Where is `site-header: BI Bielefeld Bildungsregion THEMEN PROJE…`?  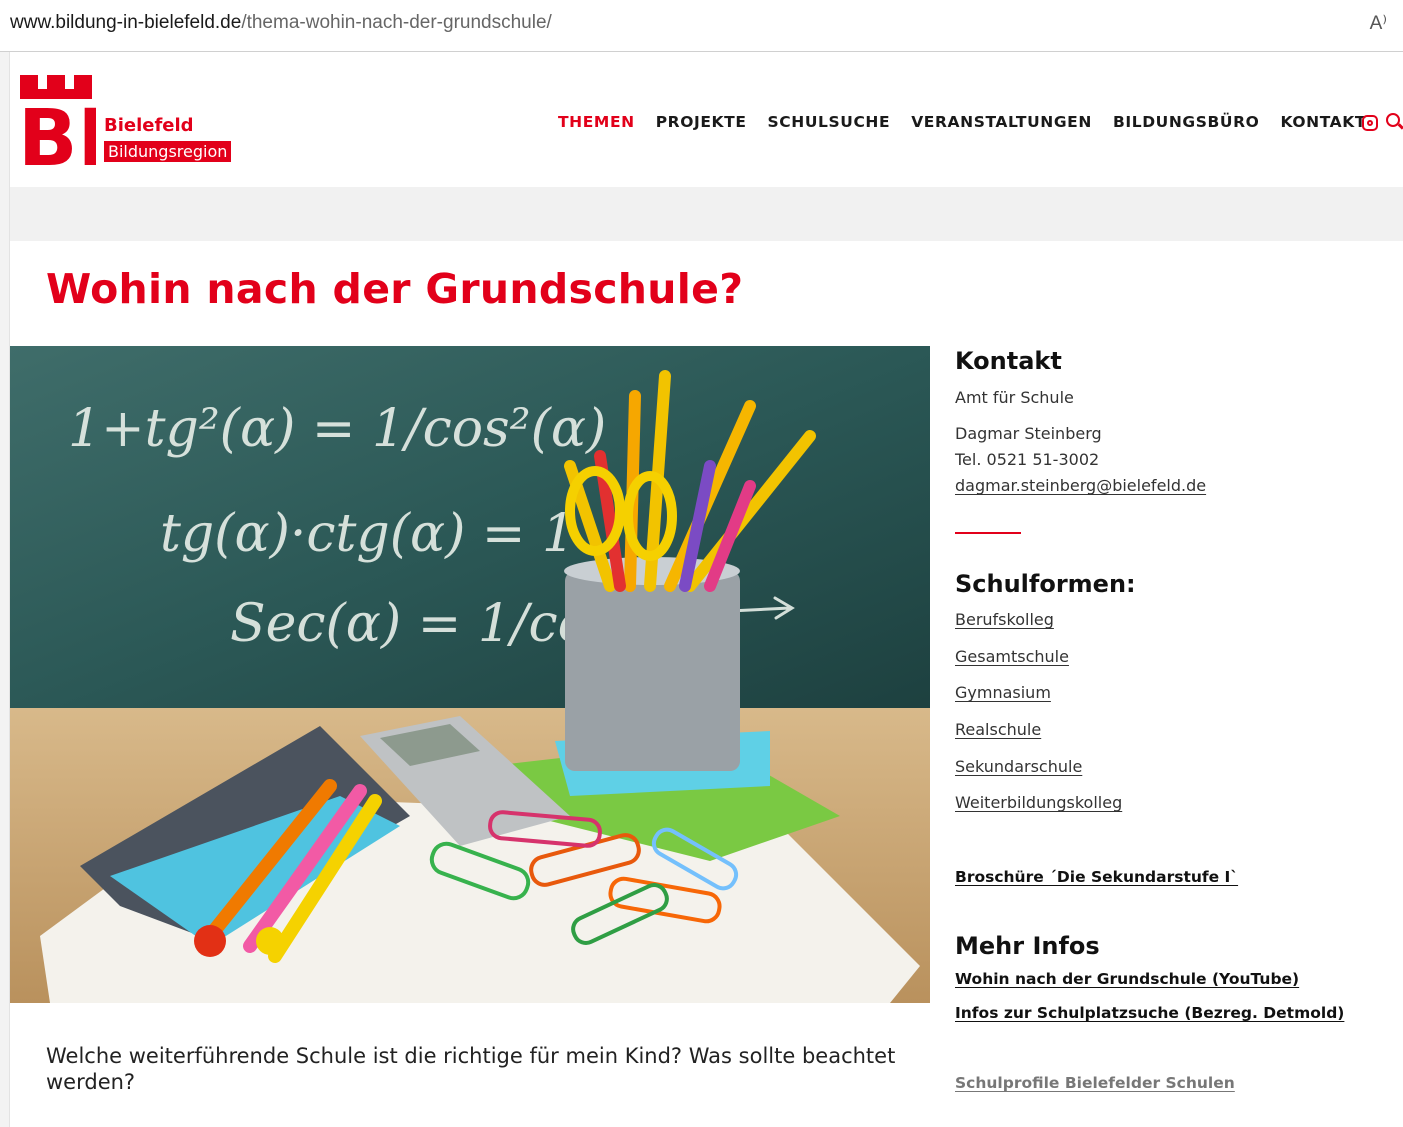
site-header: BI Bielefeld Bildungsregion THEMEN PROJE… is located at coordinates (706, 120).